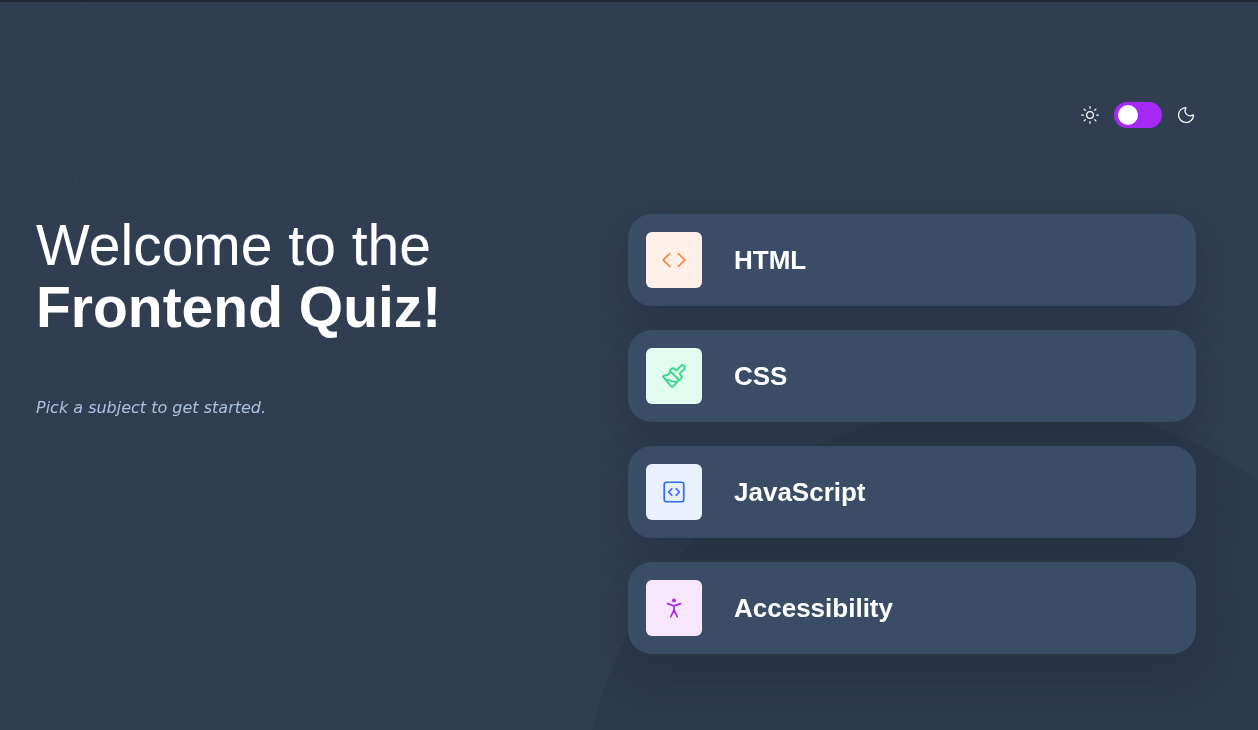 Image resolution: width=1258 pixels, height=730 pixels. What do you see at coordinates (1138, 115) in the screenshot?
I see `theme-toggle` at bounding box center [1138, 115].